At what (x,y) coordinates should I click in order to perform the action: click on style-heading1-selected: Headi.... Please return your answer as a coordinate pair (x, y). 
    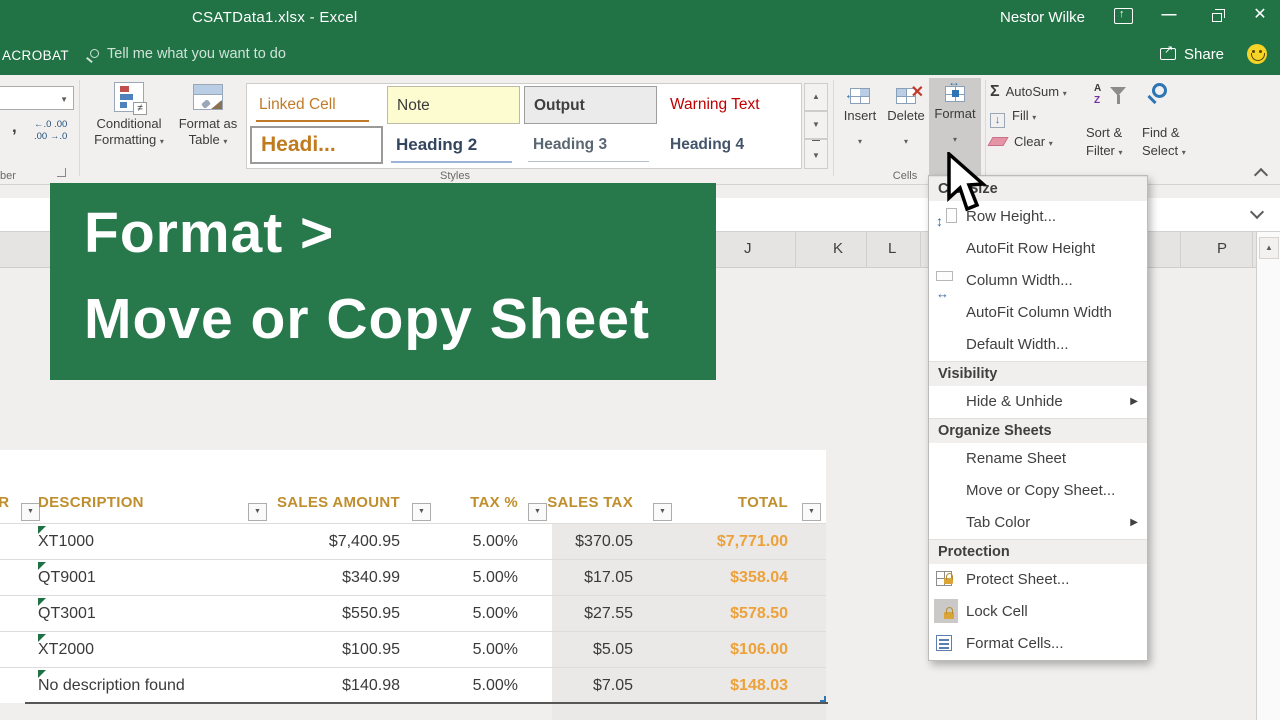
    Looking at the image, I should click on (316, 145).